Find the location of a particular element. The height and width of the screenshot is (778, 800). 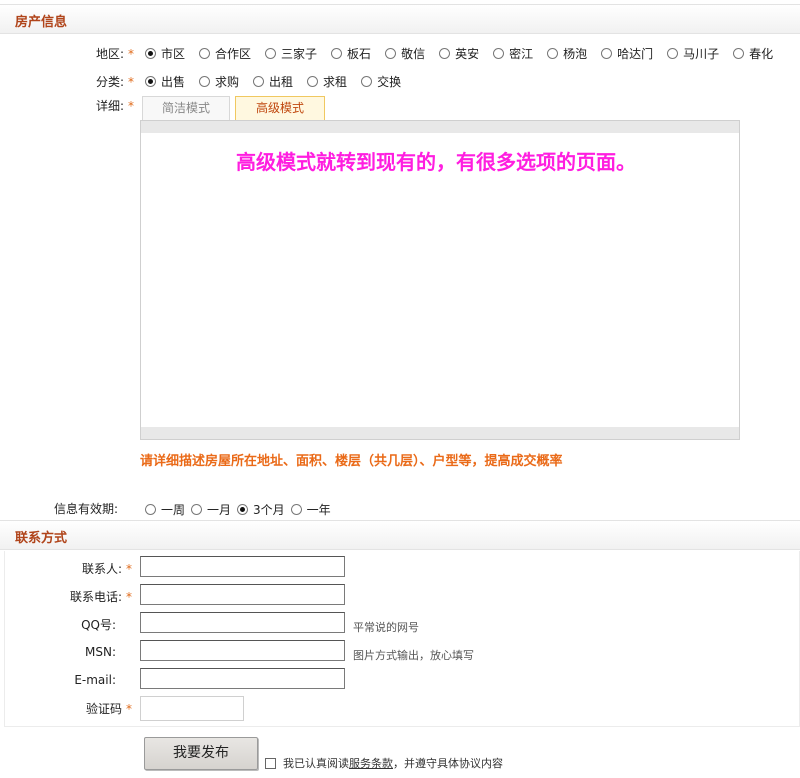

contact-name-label-wrap: 联系人: * is located at coordinates (86, 568).